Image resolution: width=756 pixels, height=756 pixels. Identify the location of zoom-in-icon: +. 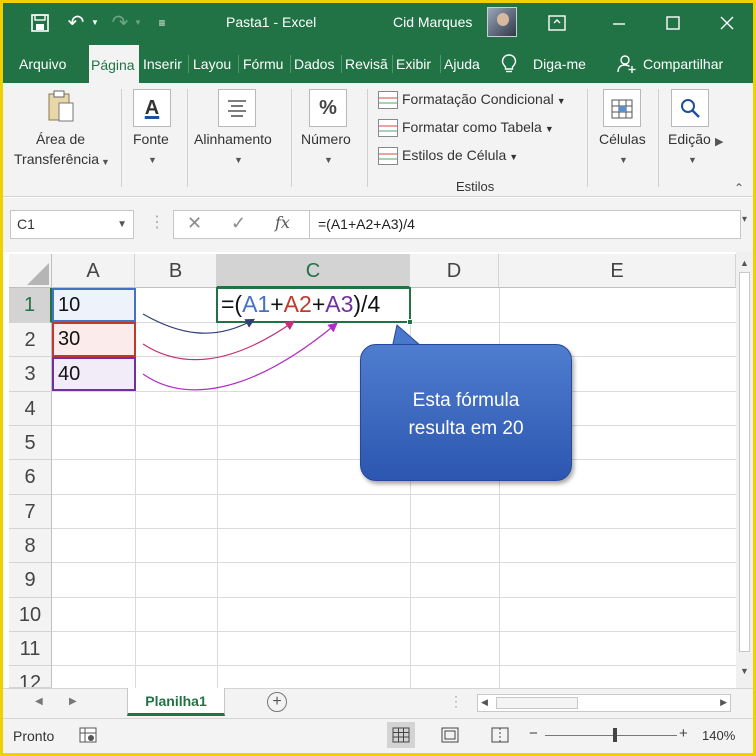
(683, 733).